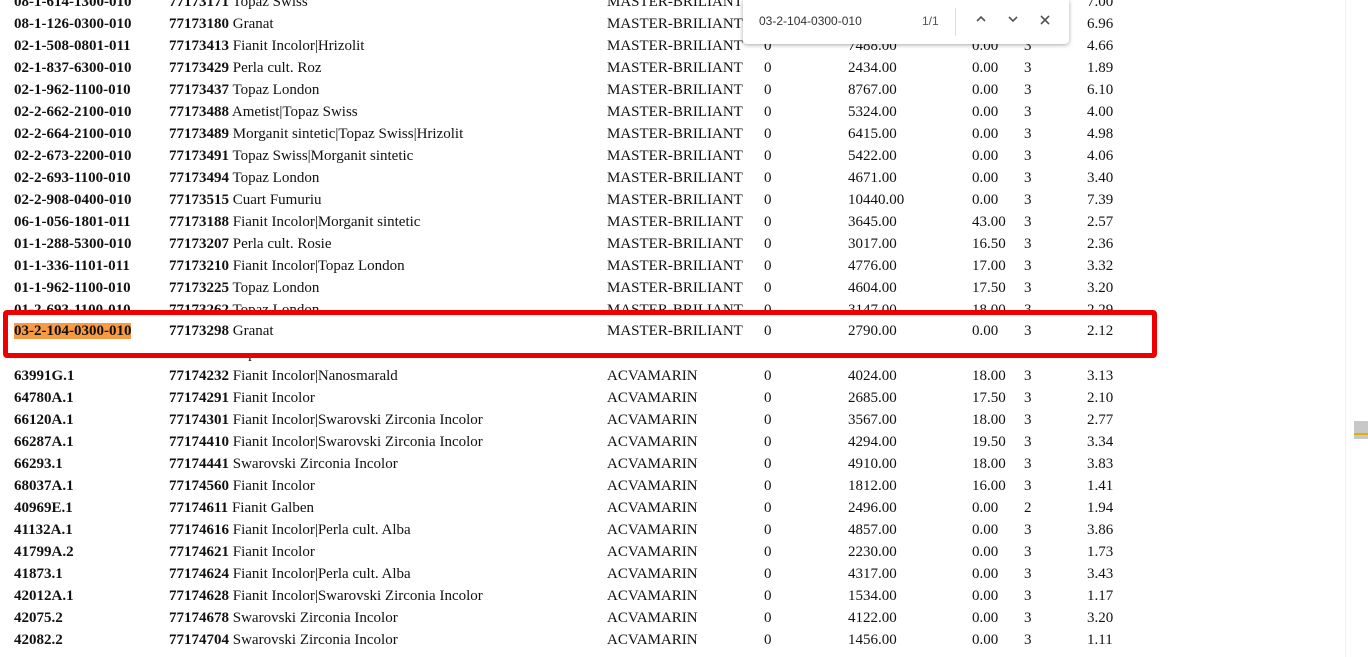  I want to click on row-article: 77174704 Swarovski Zirconia Incolor, so click(283, 640).